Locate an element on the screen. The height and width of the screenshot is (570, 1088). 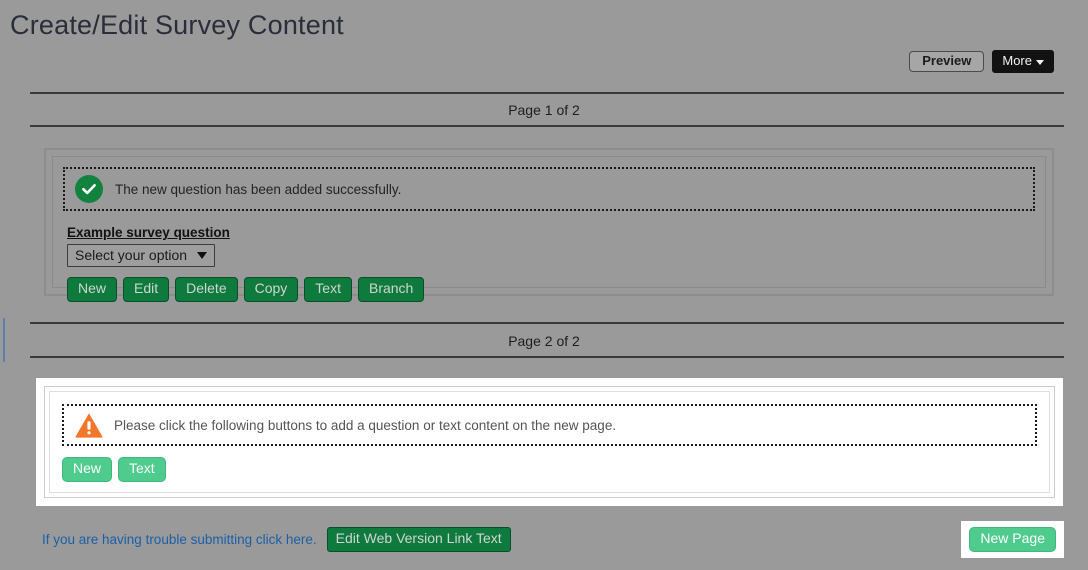
question-option-select: Select your option is located at coordinates (141, 255).